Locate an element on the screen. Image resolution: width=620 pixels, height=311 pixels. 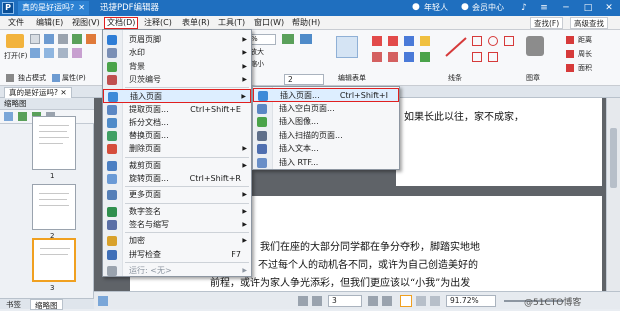
snapshot-icon is located at coordinates (63, 53).